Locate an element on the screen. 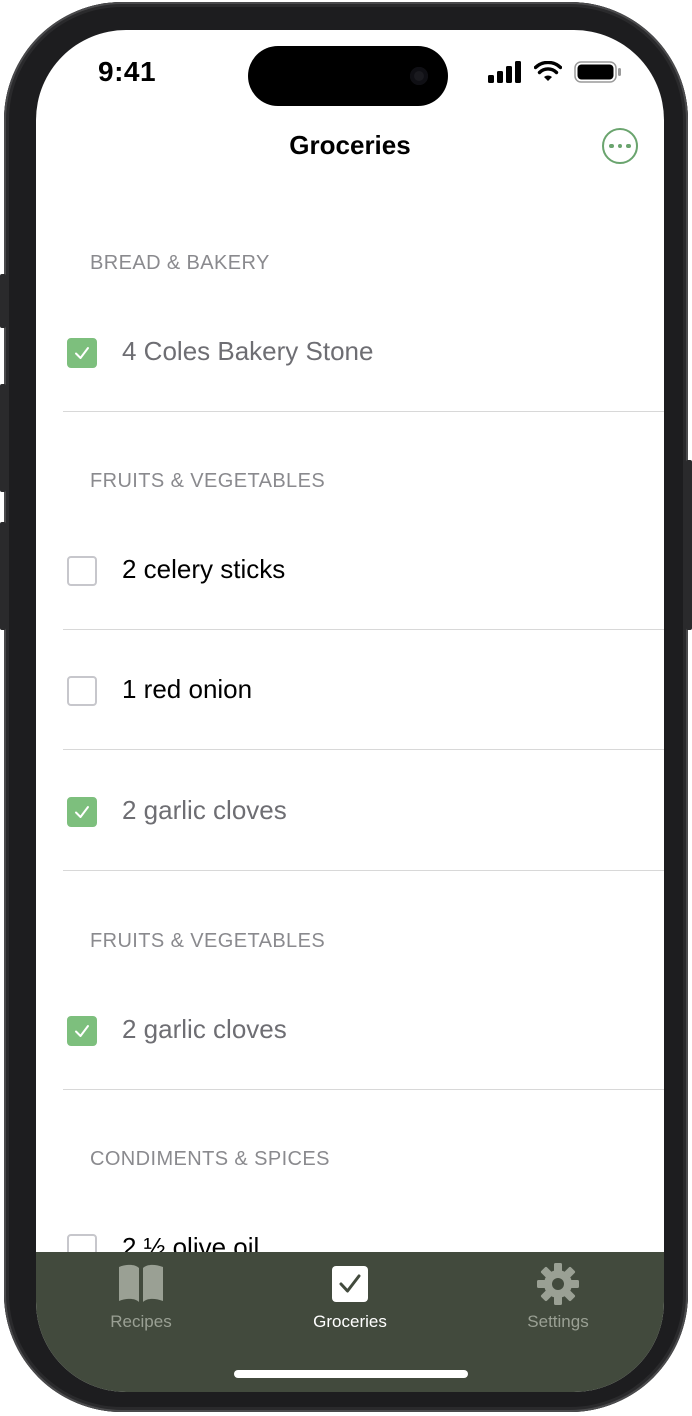  more-options-button is located at coordinates (620, 146).